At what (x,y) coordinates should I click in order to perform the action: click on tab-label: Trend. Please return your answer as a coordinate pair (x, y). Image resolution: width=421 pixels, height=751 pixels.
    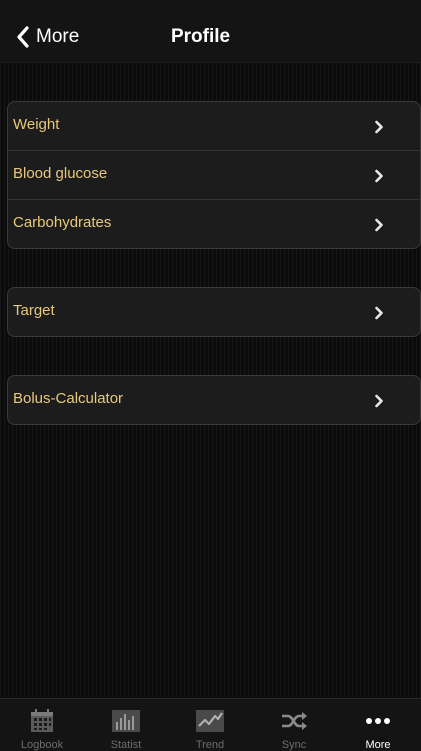
    Looking at the image, I should click on (210, 745).